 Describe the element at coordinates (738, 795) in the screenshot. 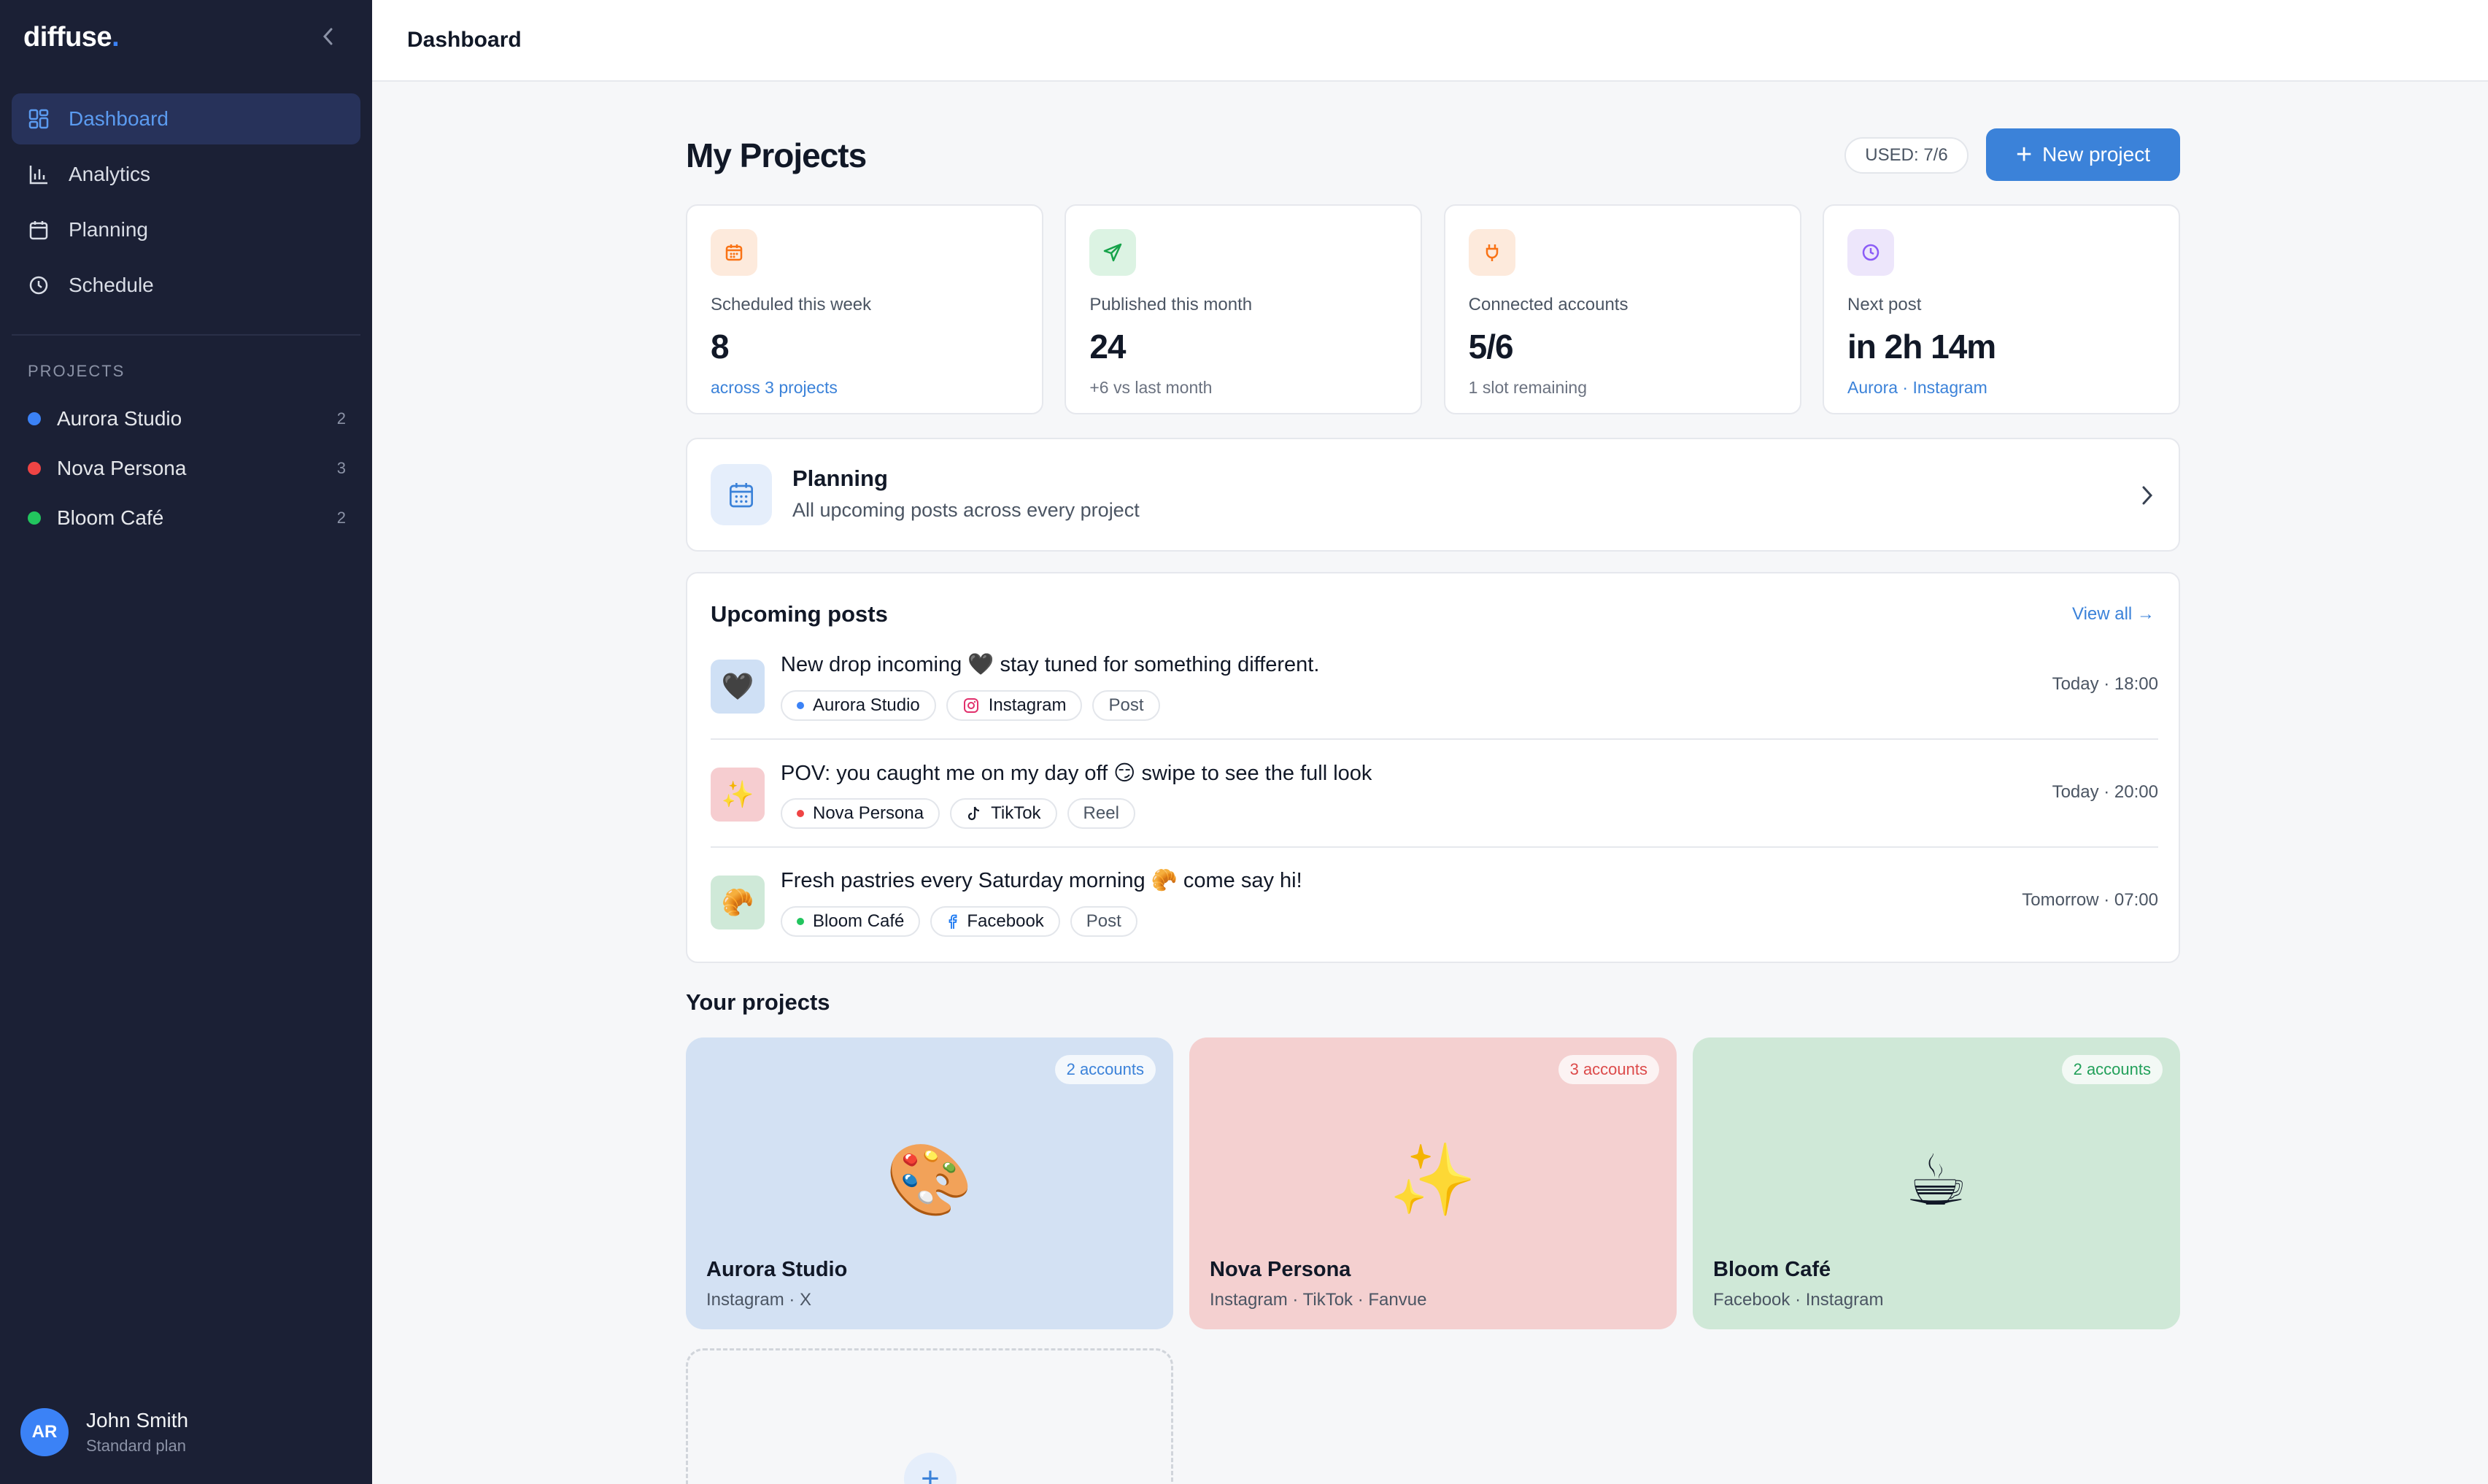

I see `post-thumbnail: ✨` at that location.